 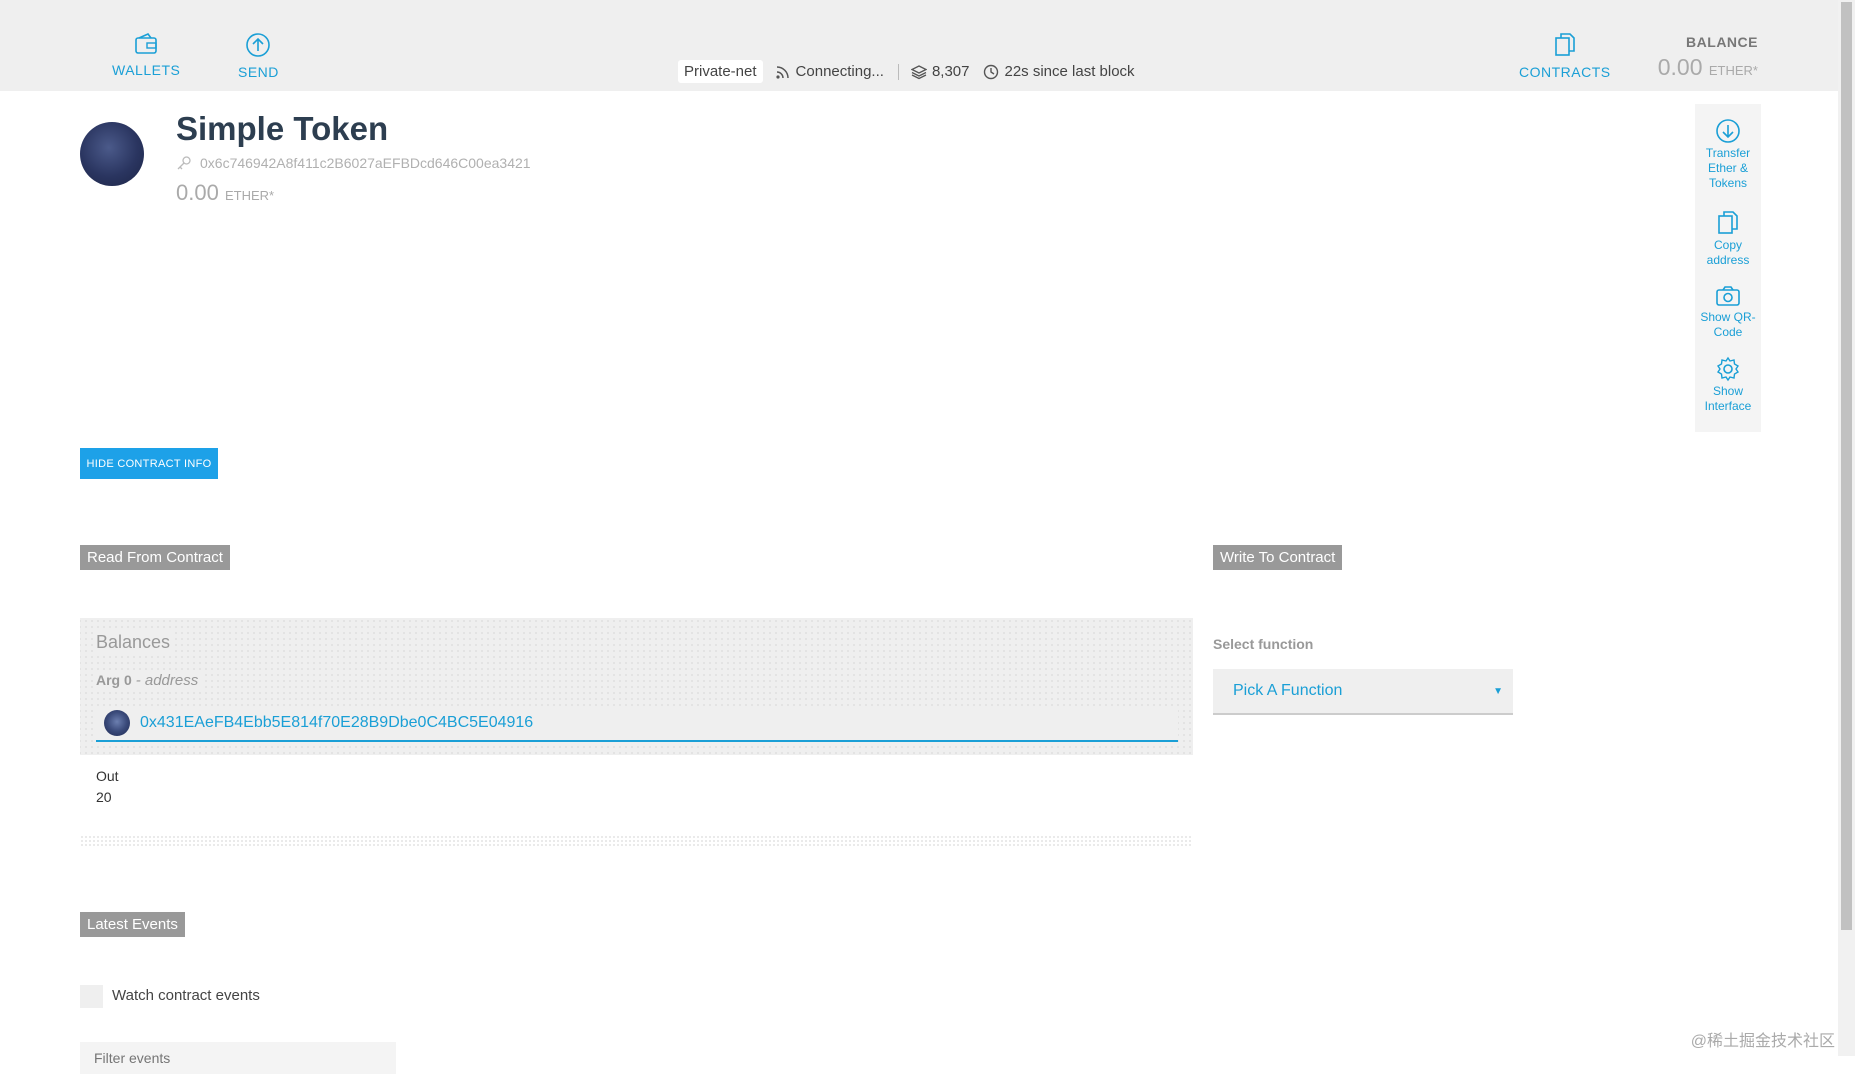 What do you see at coordinates (1728, 131) in the screenshot?
I see `download-circle-icon` at bounding box center [1728, 131].